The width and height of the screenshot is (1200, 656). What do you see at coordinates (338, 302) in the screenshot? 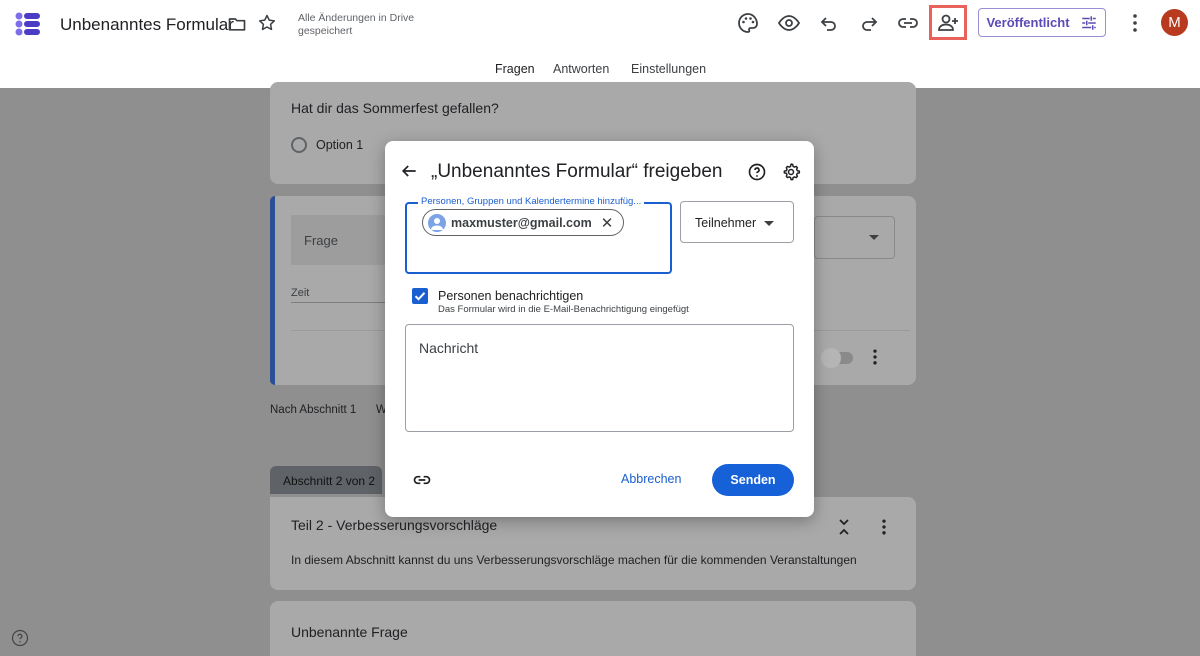
I see `time-underline` at bounding box center [338, 302].